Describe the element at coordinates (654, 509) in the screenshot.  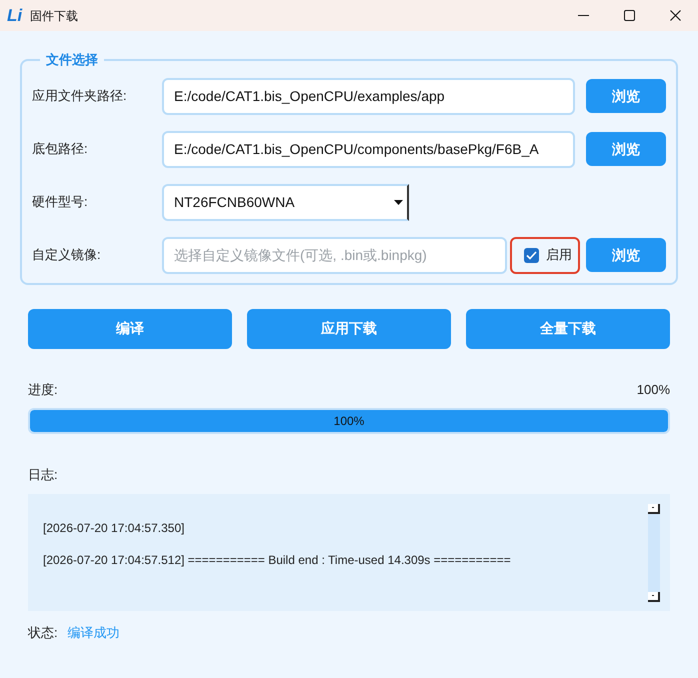
I see `scroll-up-button` at that location.